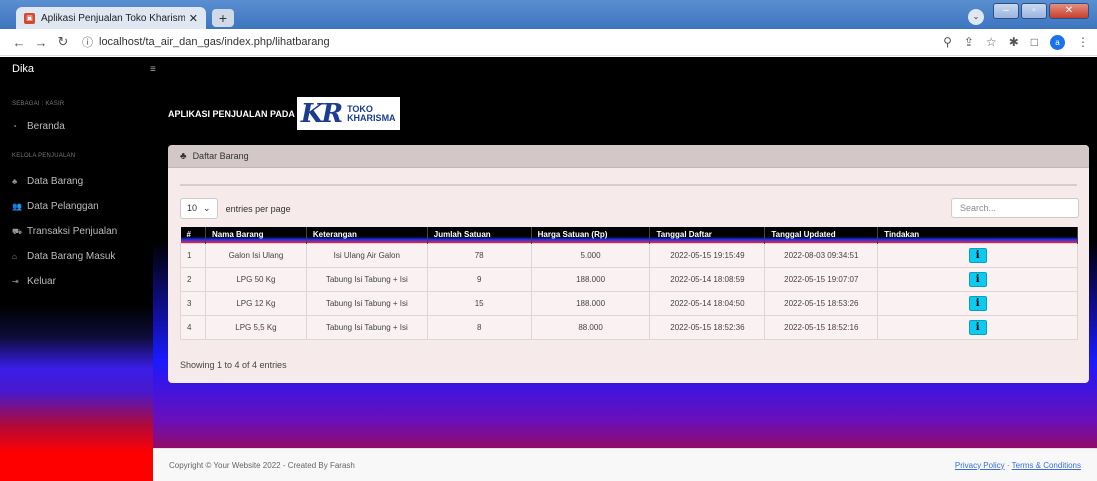  What do you see at coordinates (256, 235) in the screenshot?
I see `column-header: Nama Barang` at bounding box center [256, 235].